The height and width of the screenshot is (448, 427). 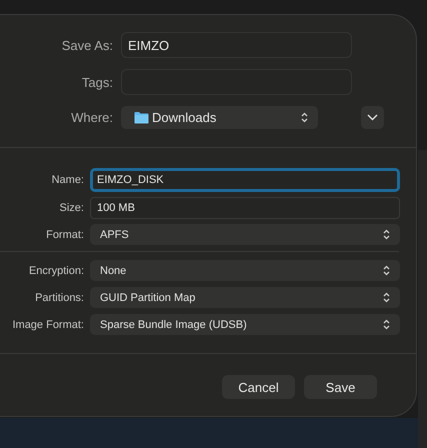 What do you see at coordinates (67, 180) in the screenshot?
I see `field-label: Name:` at bounding box center [67, 180].